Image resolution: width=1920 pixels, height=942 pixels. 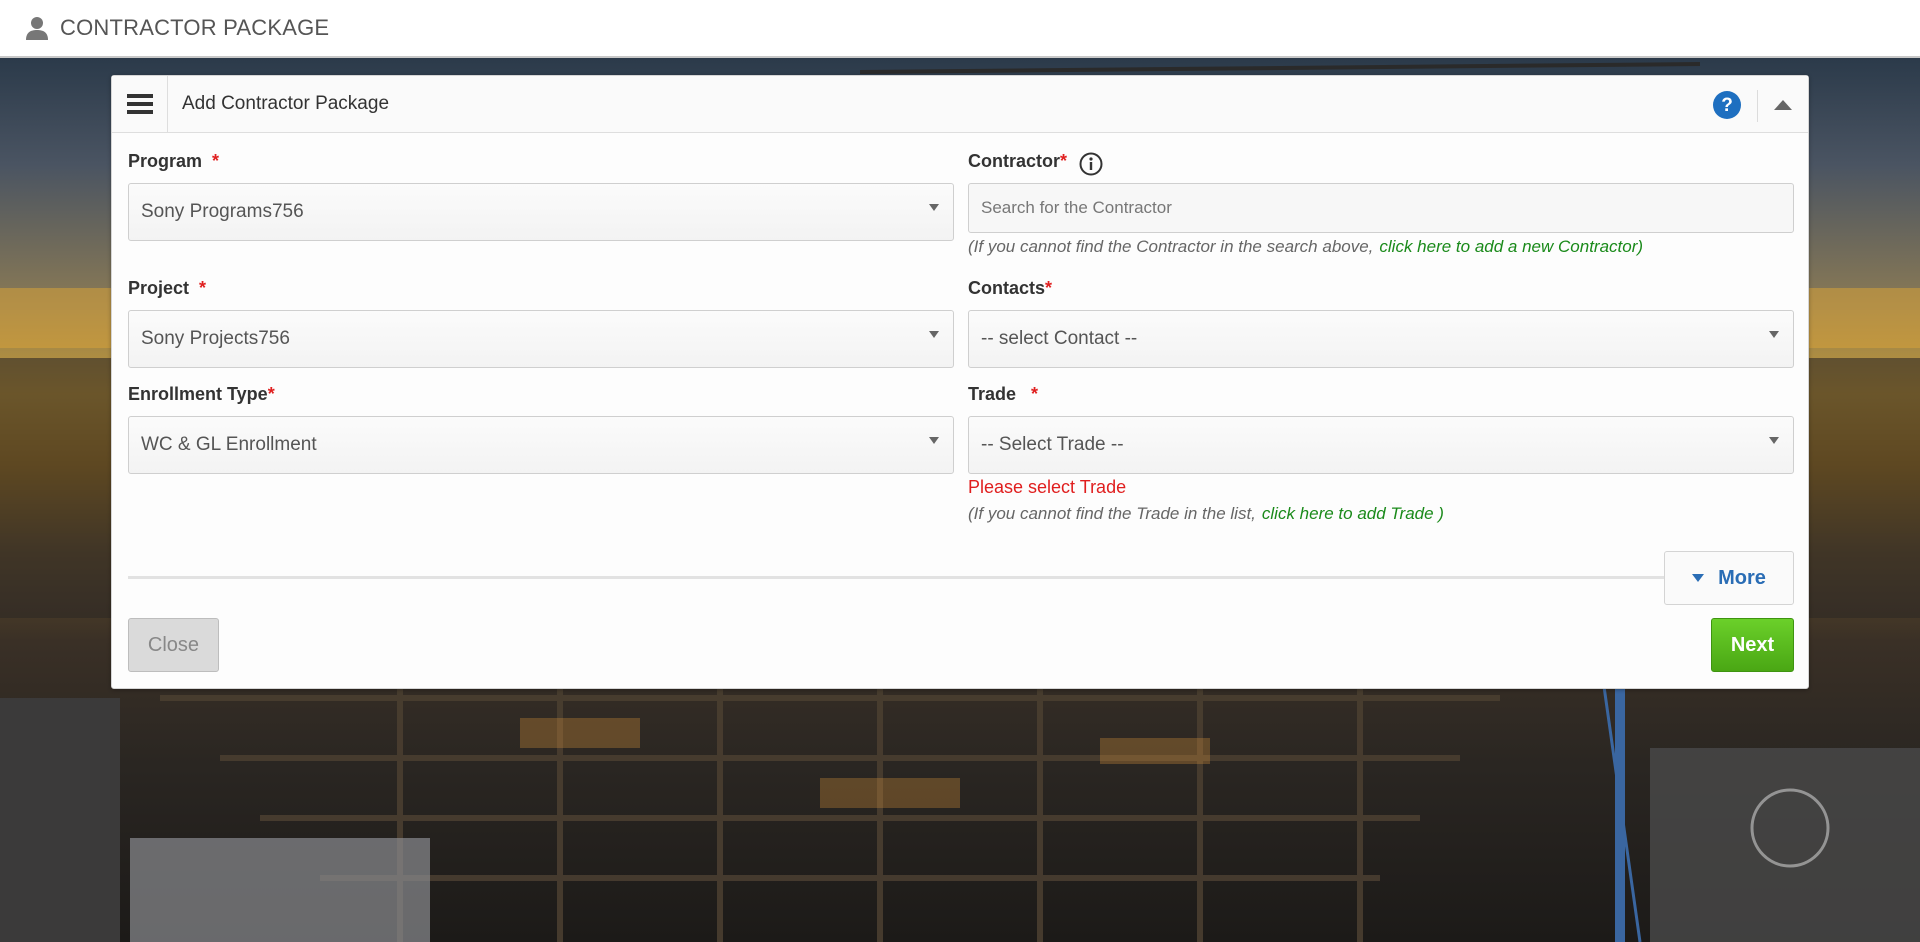 I want to click on contractor-search-input, so click(x=1381, y=208).